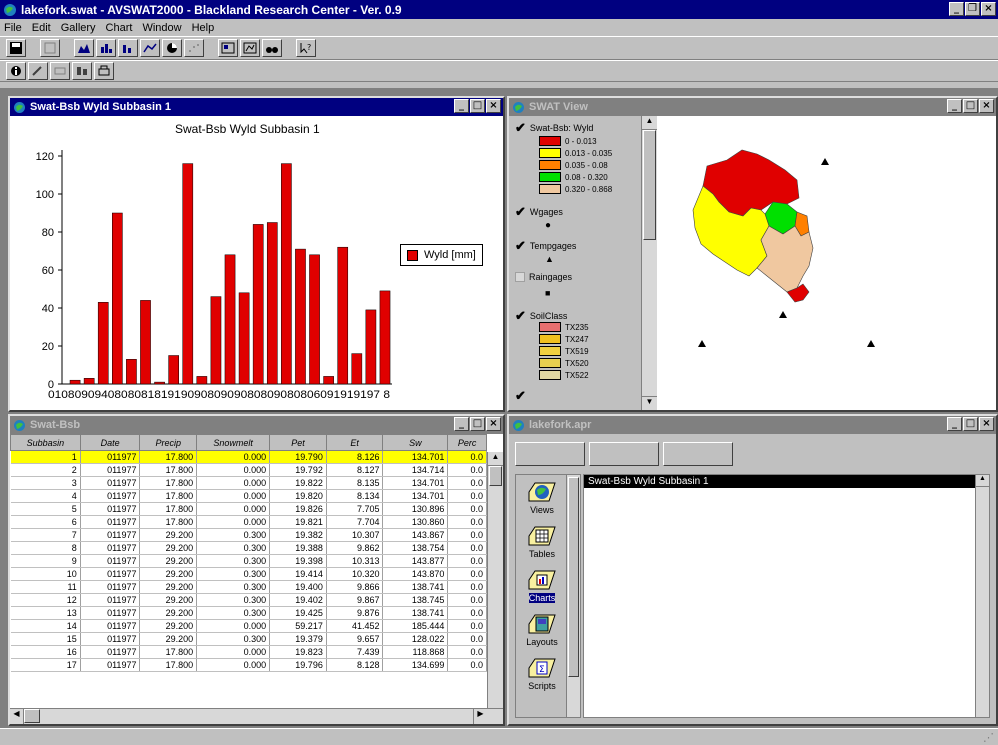  I want to click on table-cell: 59.217, so click(298, 626).